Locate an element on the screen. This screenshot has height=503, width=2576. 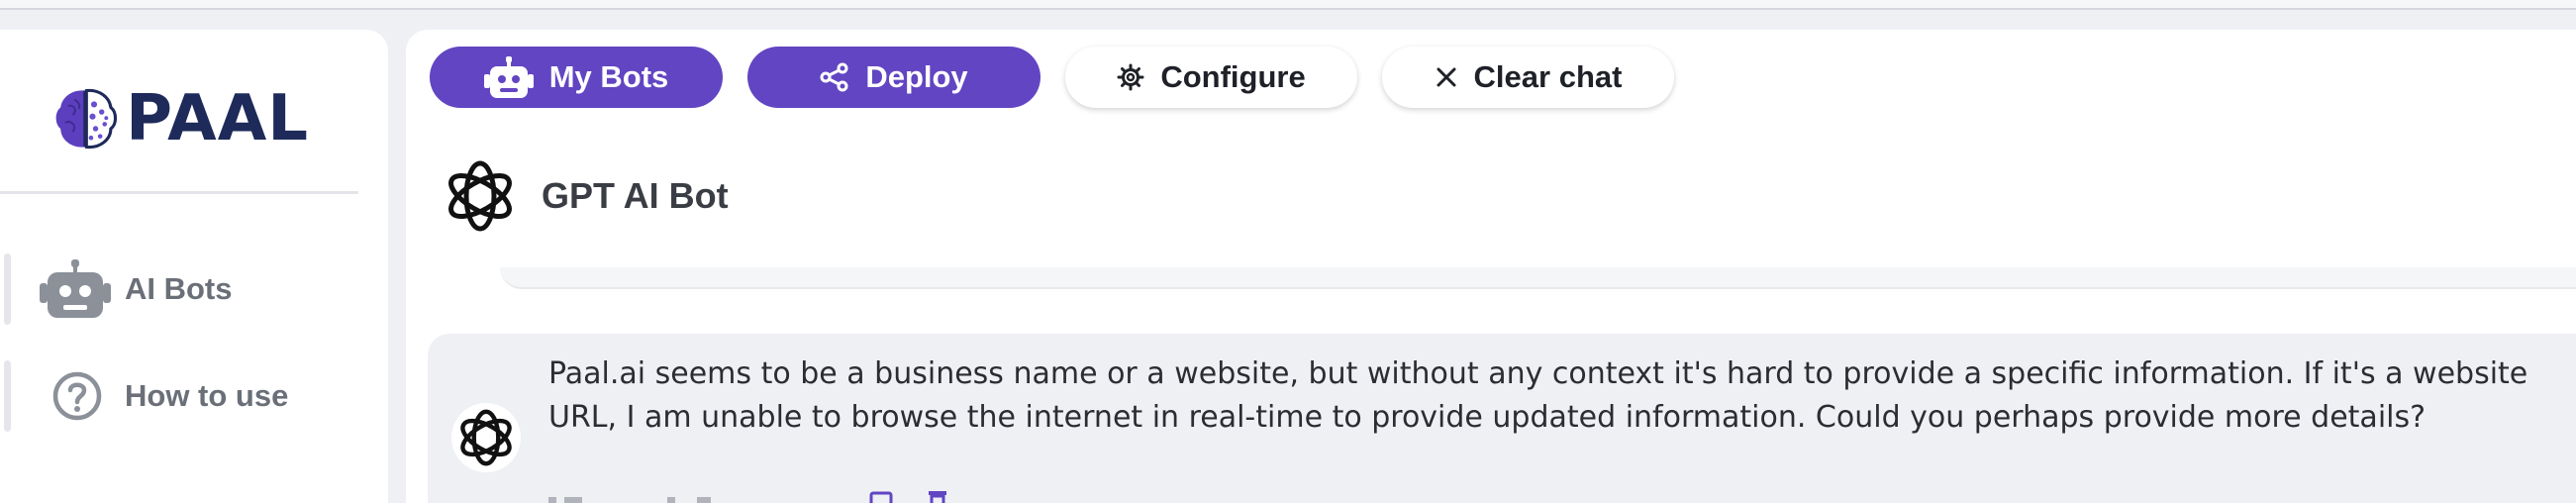
message-meta is located at coordinates (629, 500).